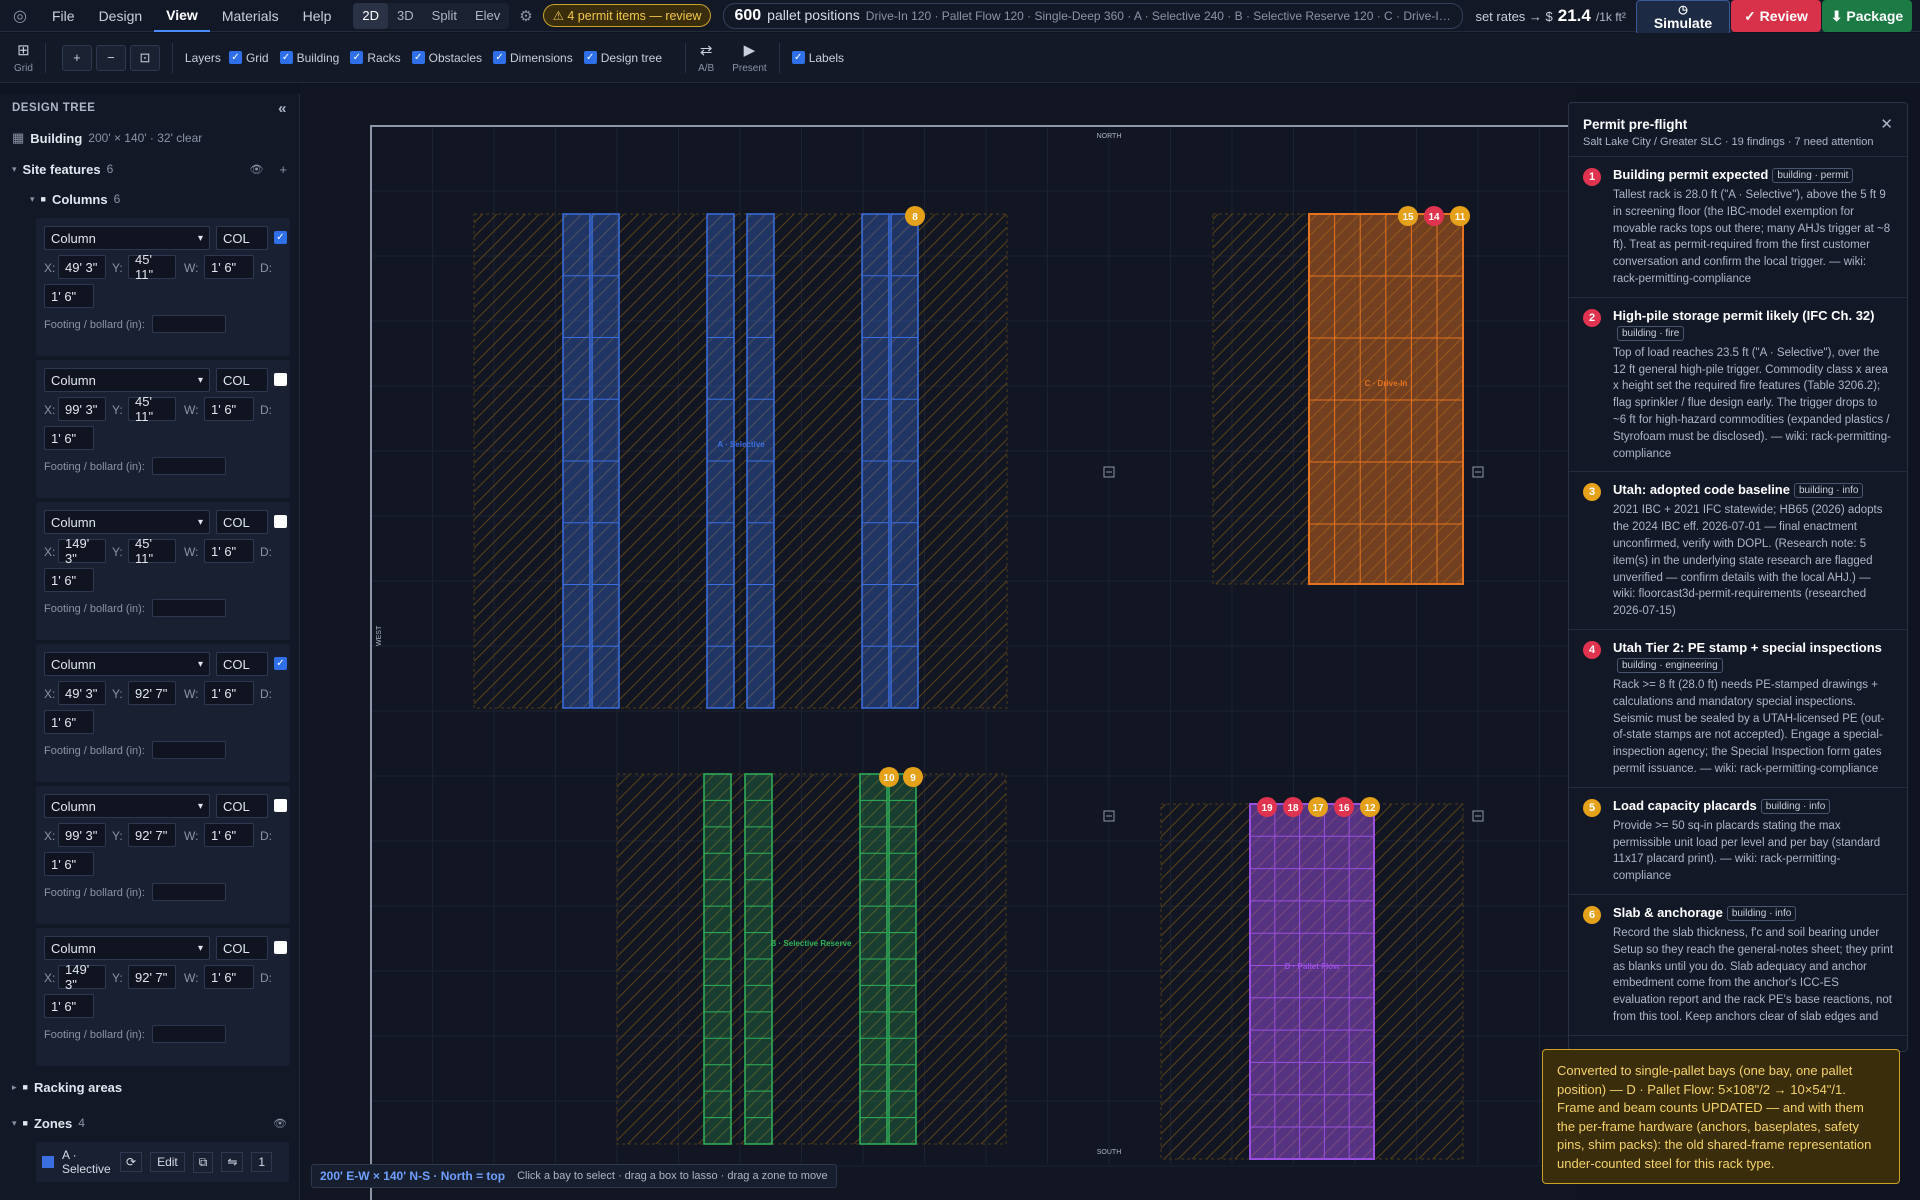 The height and width of the screenshot is (1200, 1920). I want to click on layer-obstacles-toggle: ✓ Obstacles, so click(446, 58).